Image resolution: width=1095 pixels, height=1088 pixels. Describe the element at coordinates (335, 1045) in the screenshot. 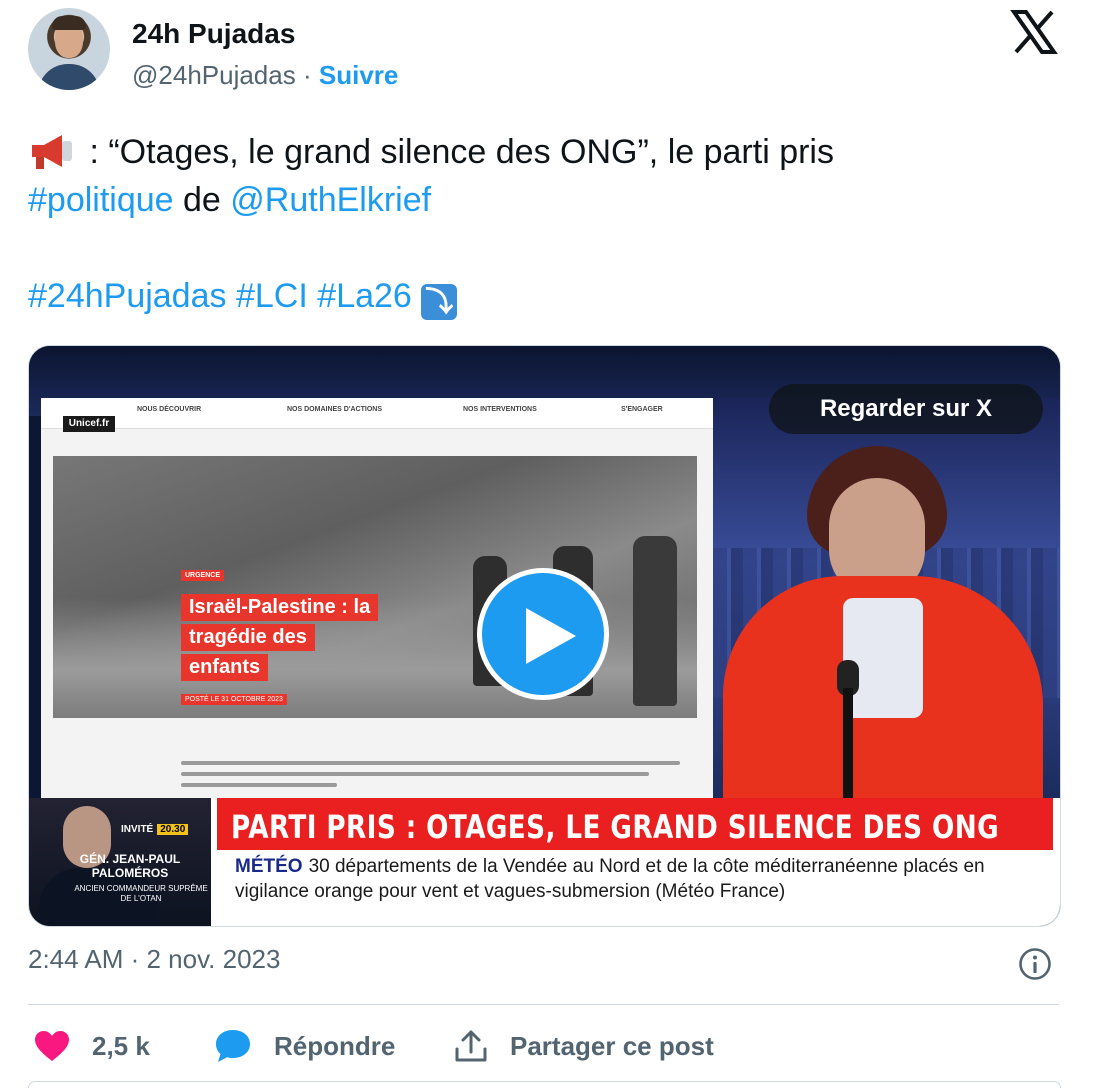

I see `reply-label: Répondre` at that location.